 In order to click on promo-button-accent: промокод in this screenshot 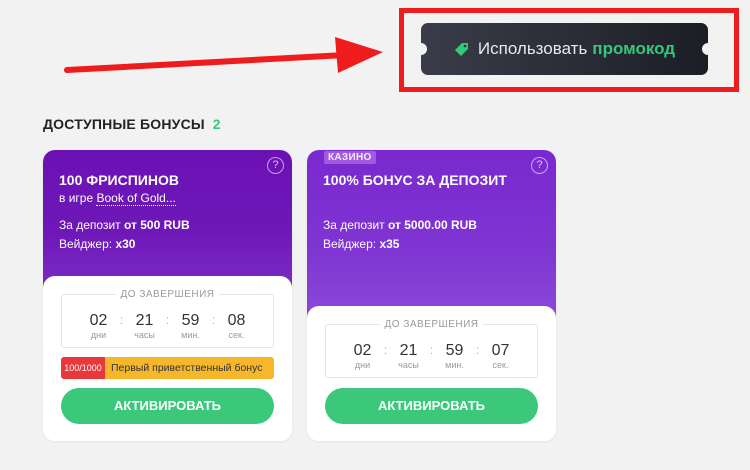, I will do `click(634, 48)`.